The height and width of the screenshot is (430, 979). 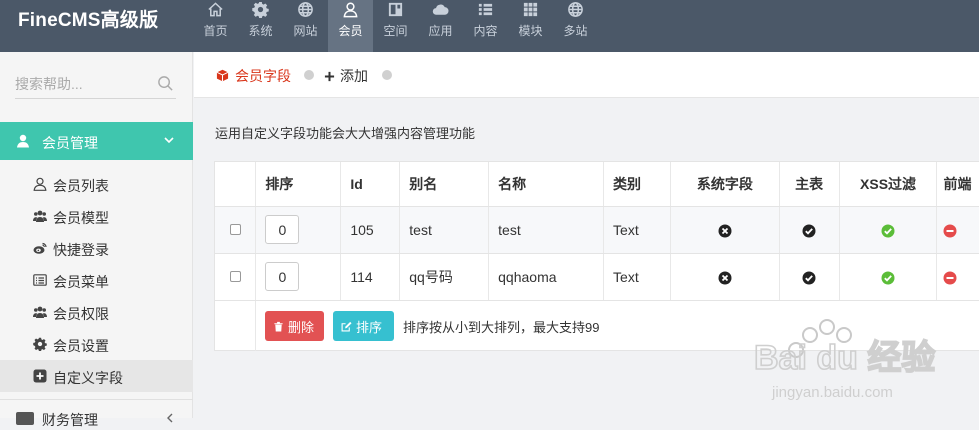 I want to click on nav-item-module: 模块, so click(x=530, y=26).